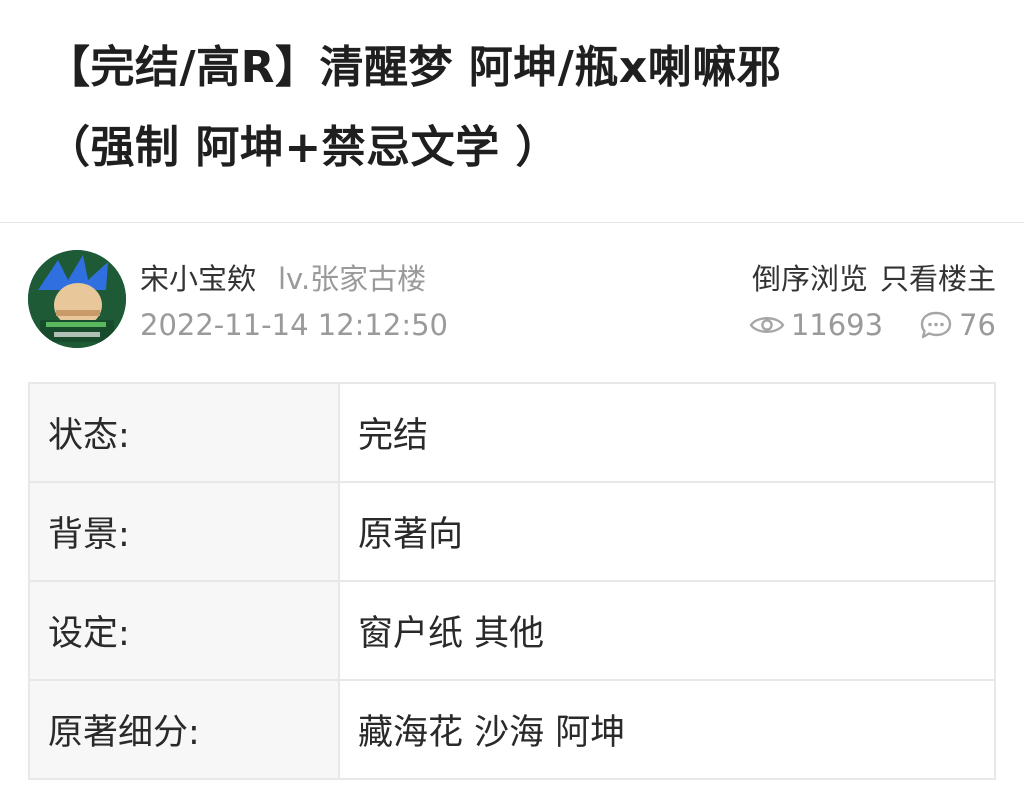  I want to click on table-row: 背景: 原著向, so click(512, 531).